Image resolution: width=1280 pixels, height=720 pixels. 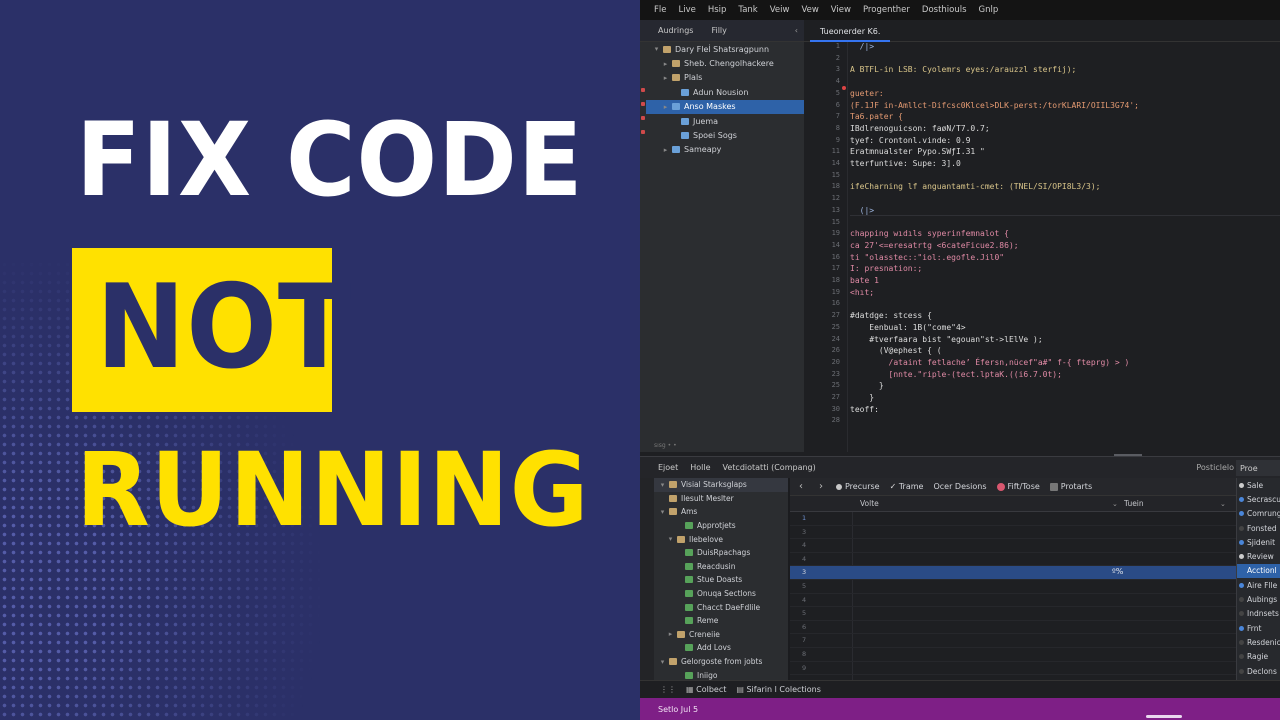 What do you see at coordinates (801, 486) in the screenshot?
I see `back-icon: ‹` at bounding box center [801, 486].